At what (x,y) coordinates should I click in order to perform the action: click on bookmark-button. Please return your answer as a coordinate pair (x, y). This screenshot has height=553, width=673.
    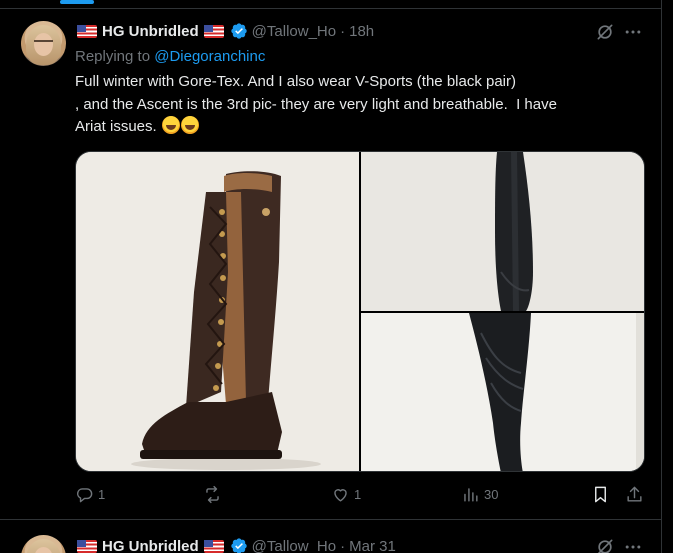
    Looking at the image, I should click on (600, 494).